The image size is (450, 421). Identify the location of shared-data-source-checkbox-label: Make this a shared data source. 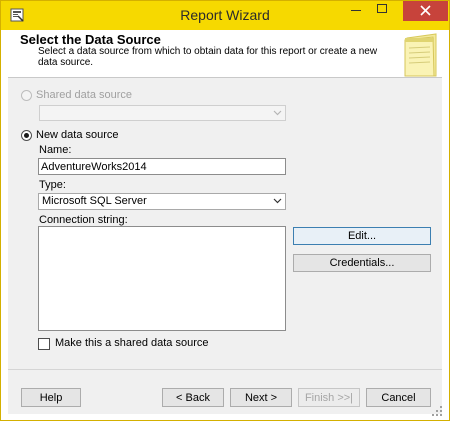
(132, 343).